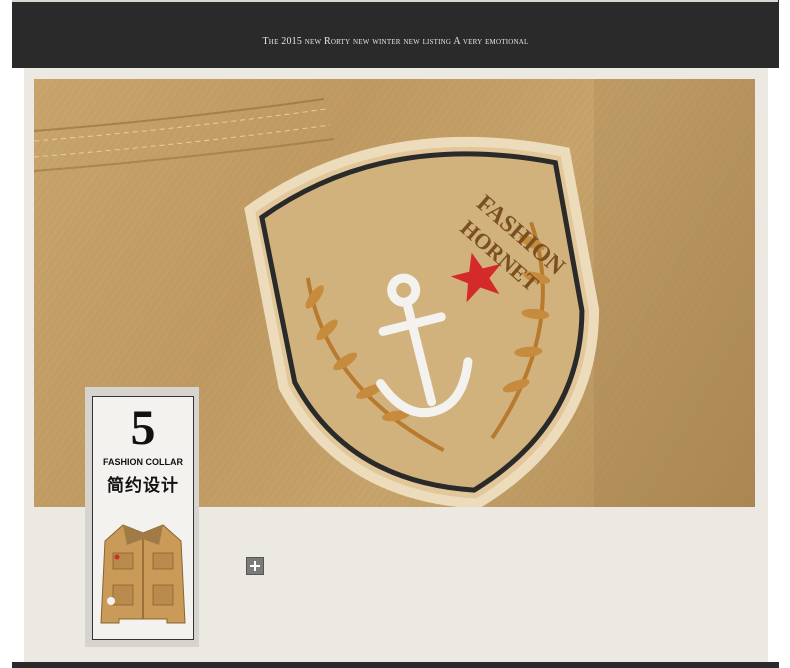 Image resolution: width=790 pixels, height=668 pixels. I want to click on feature-title-cn: 简约设计, so click(143, 486).